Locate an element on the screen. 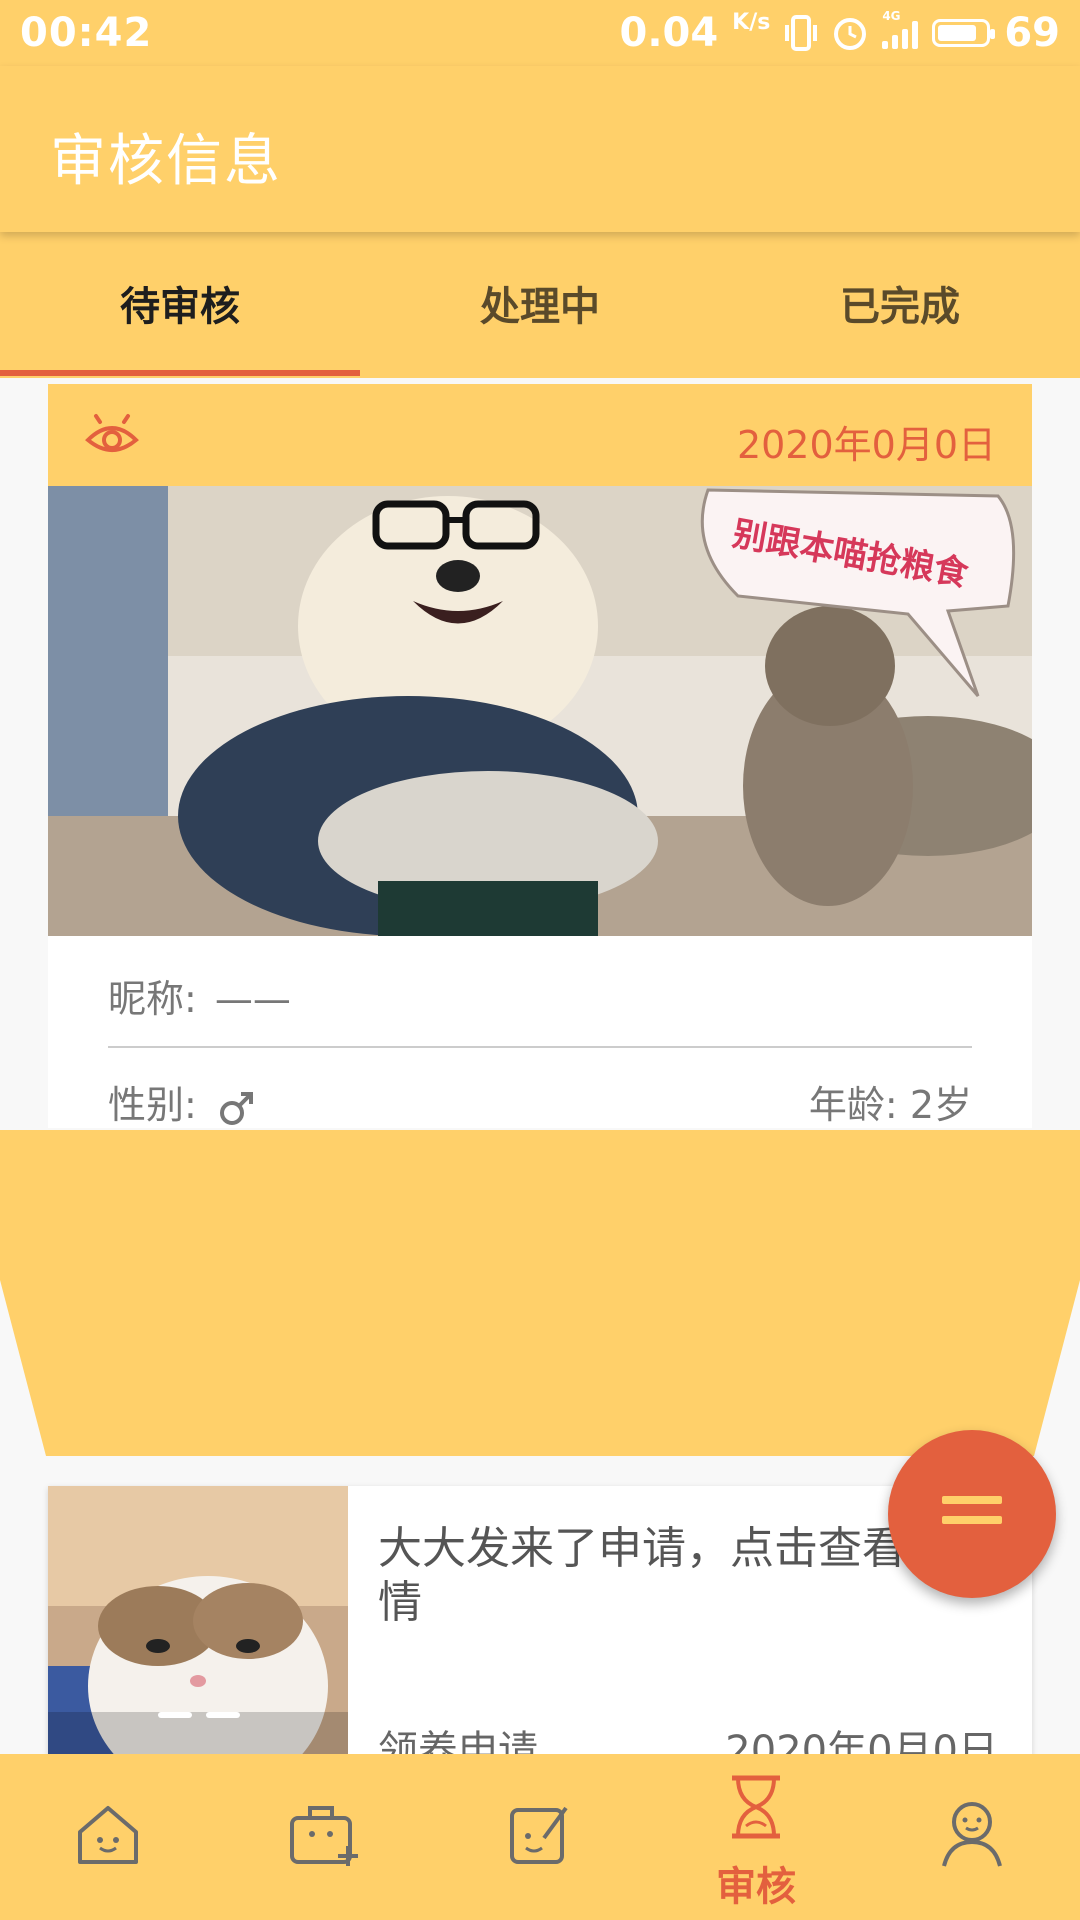 The width and height of the screenshot is (1080, 1920). male-icon is located at coordinates (236, 1108).